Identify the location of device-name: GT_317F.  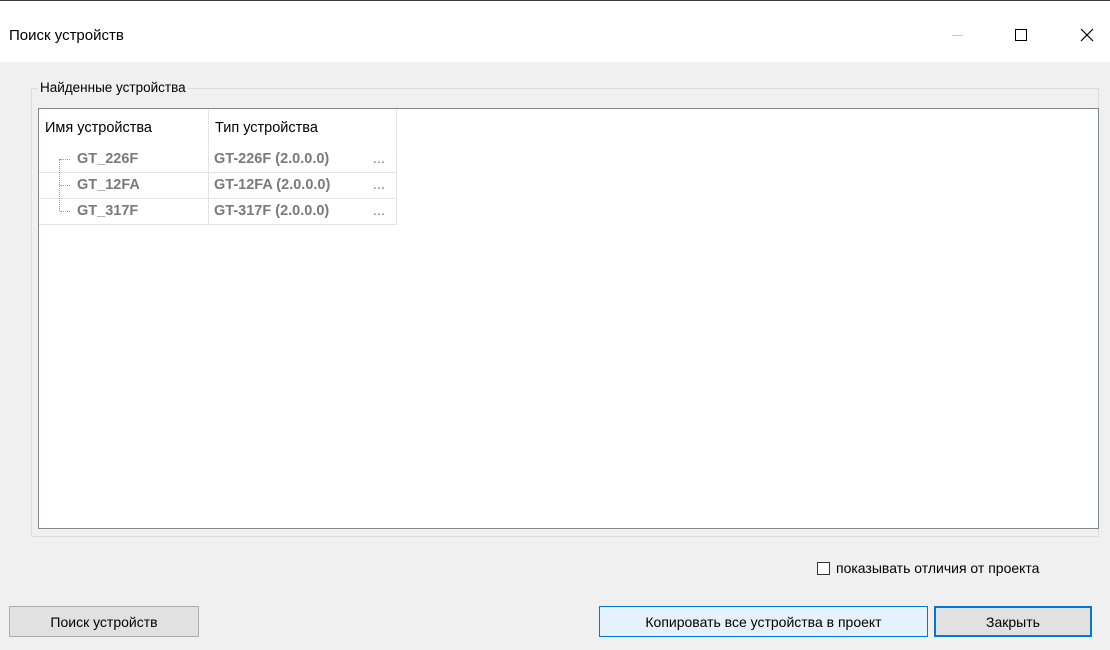
(108, 211).